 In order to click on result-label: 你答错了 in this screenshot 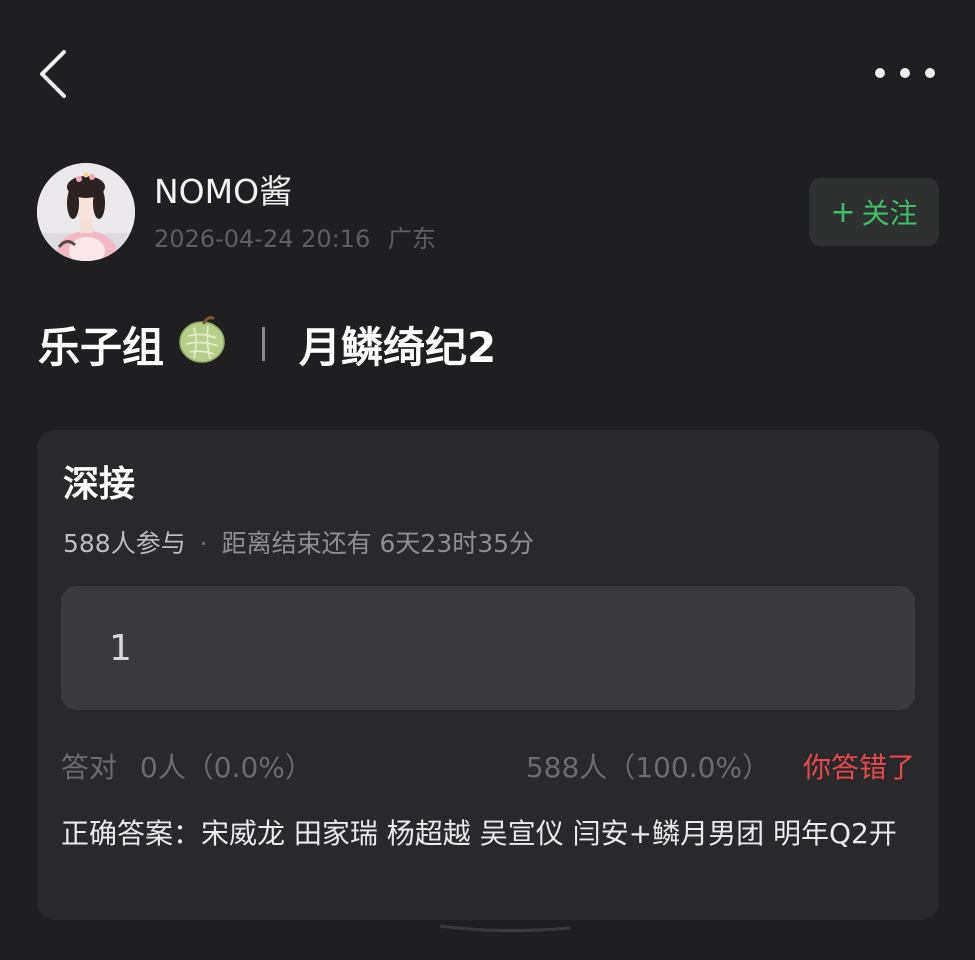, I will do `click(858, 767)`.